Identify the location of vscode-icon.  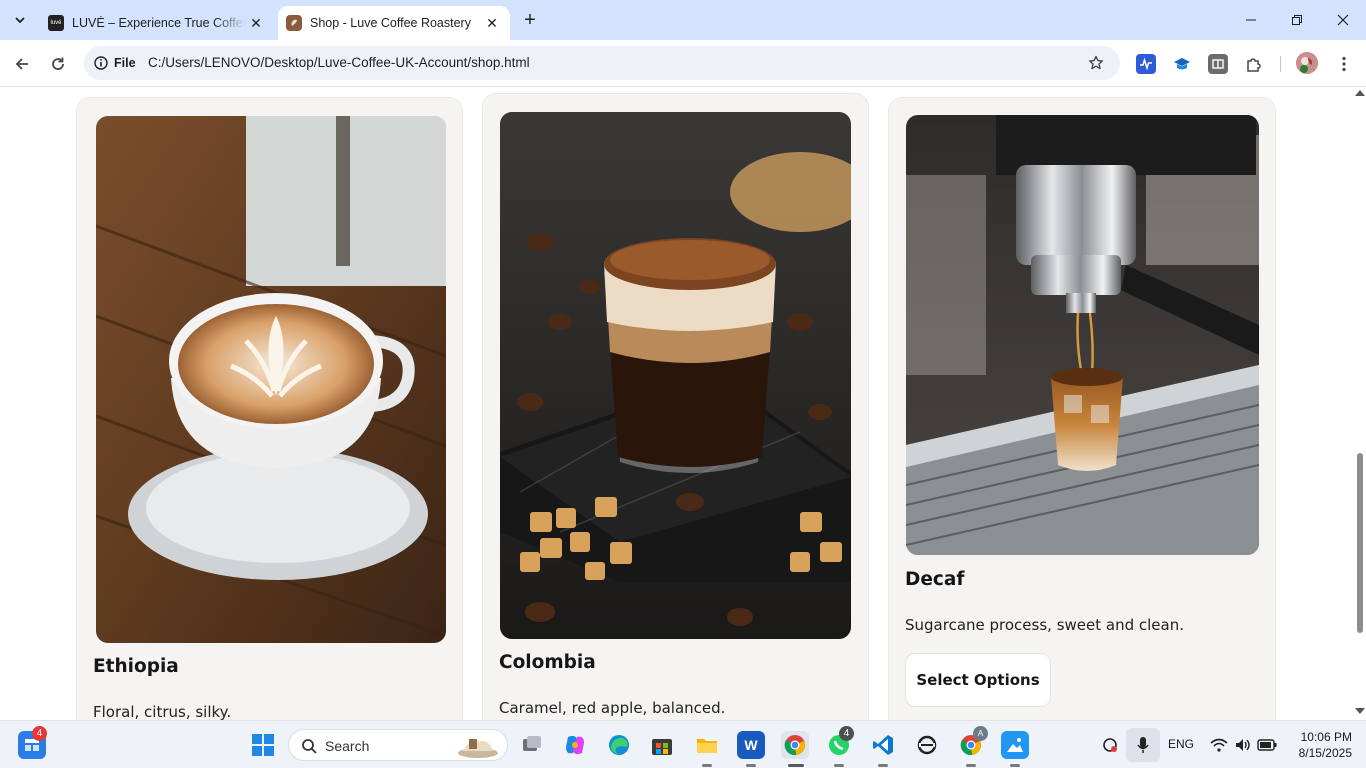
(883, 745).